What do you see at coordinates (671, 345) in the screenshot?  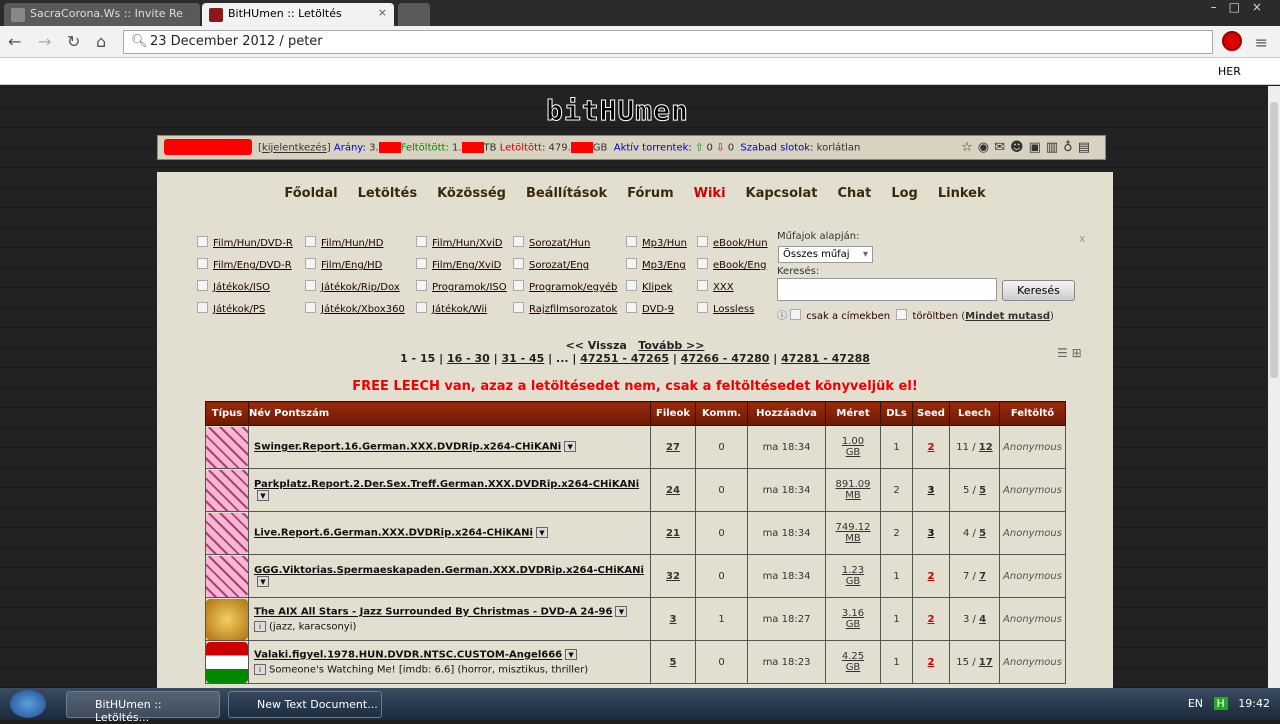 I see `next-page-link: Tovább >>` at bounding box center [671, 345].